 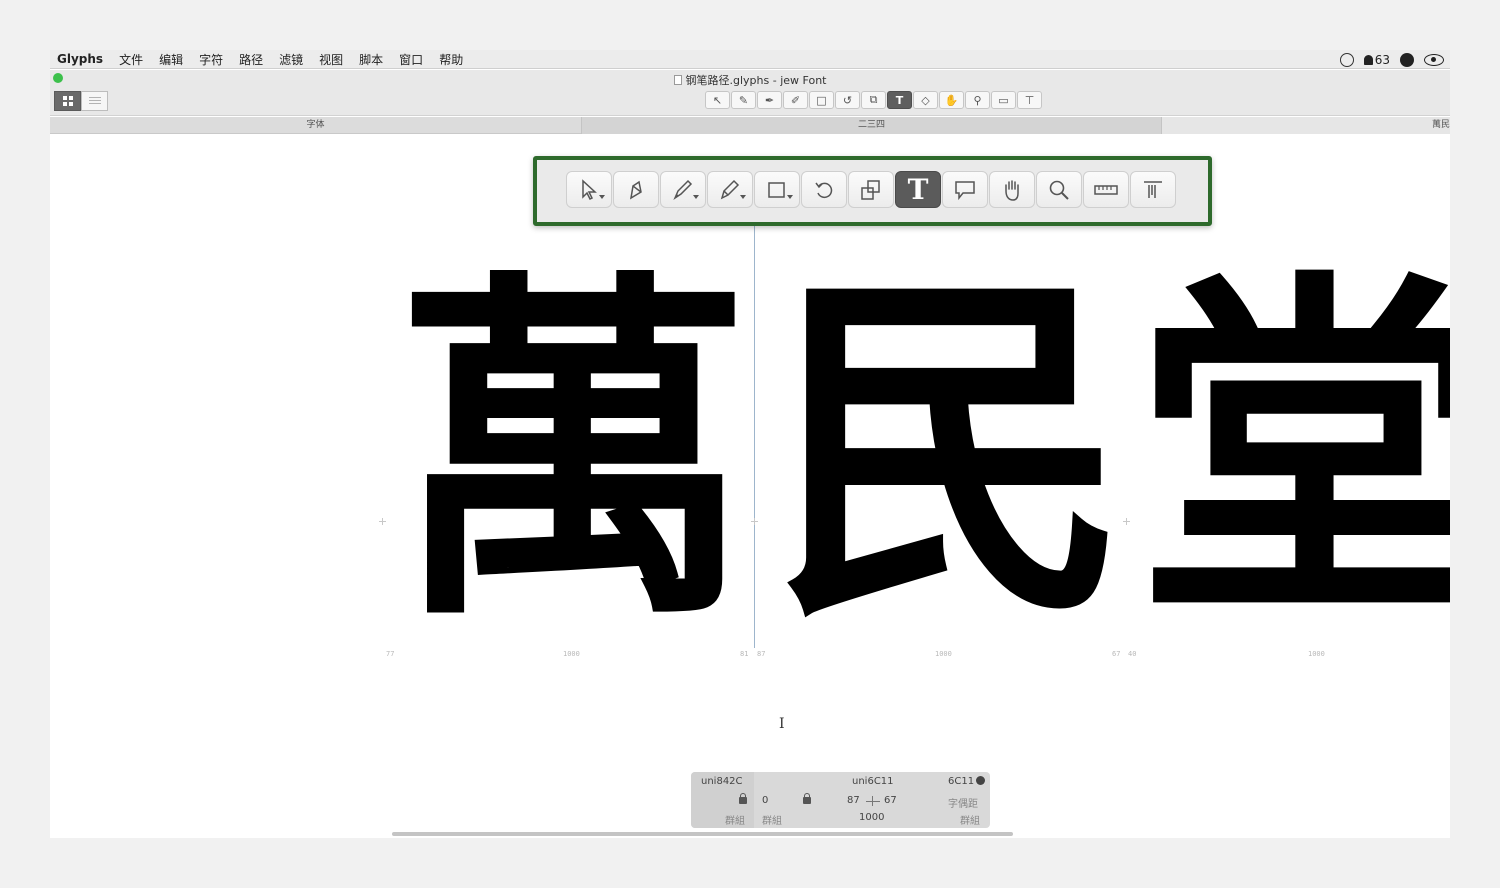 I want to click on draw-tool-button: ✎, so click(x=743, y=100).